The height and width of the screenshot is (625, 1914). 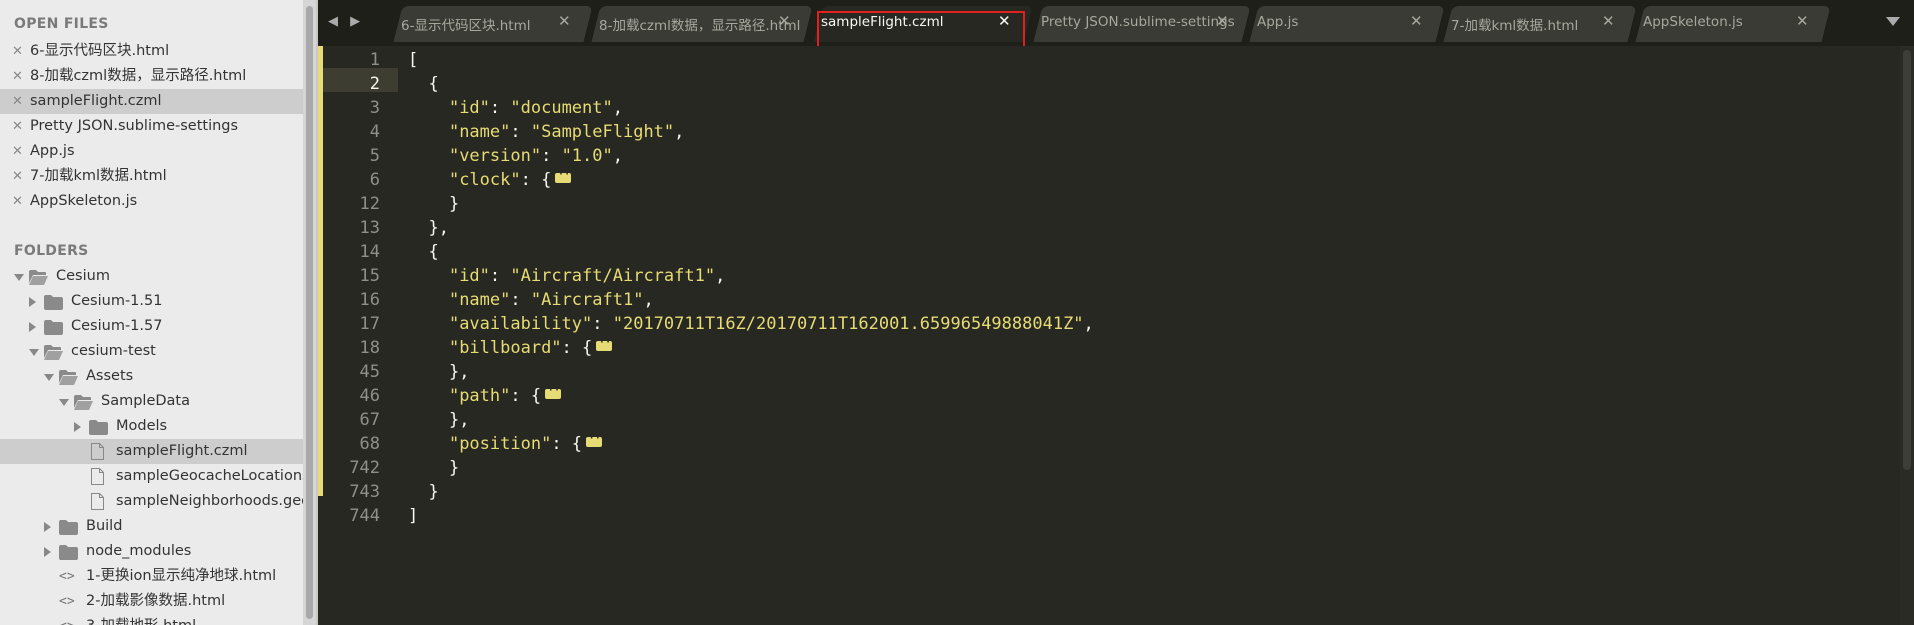 What do you see at coordinates (151, 619) in the screenshot?
I see `tree-item: <> 3-加载地形.html` at bounding box center [151, 619].